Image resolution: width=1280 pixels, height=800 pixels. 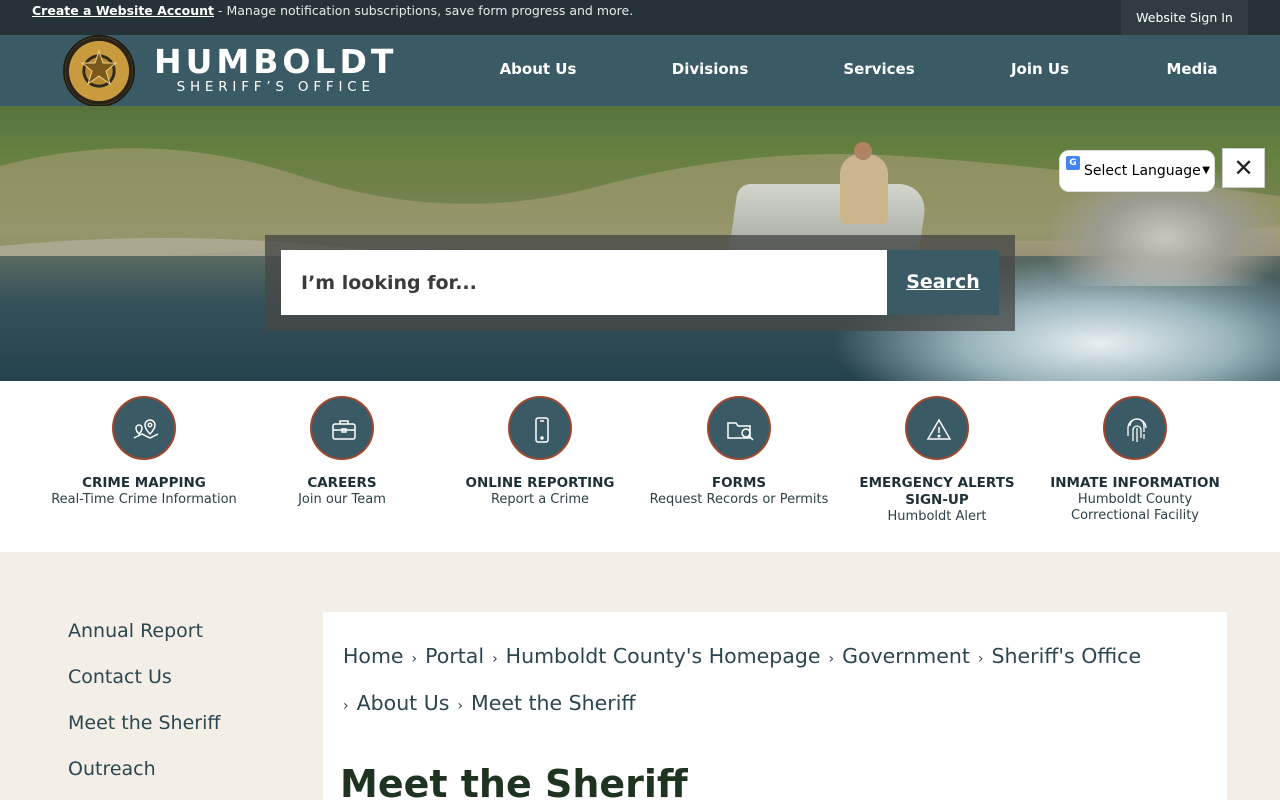 I want to click on nav-divisions: Divisions, so click(x=710, y=69).